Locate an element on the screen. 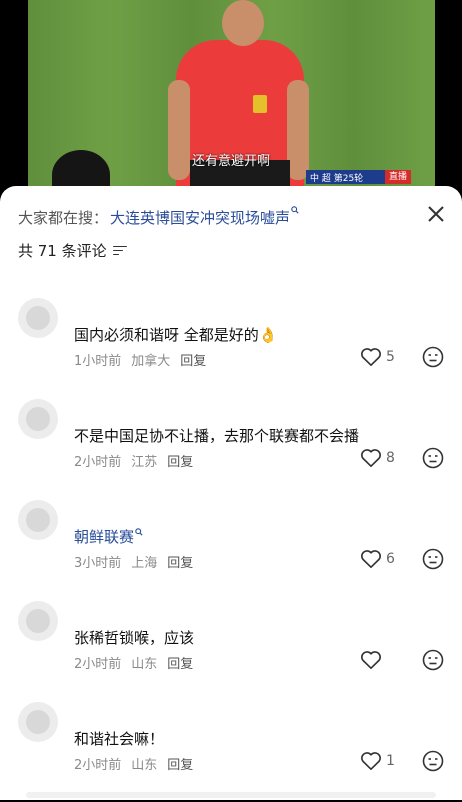 This screenshot has height=802, width=462. comment-meta: 2小时前 江苏 回复 is located at coordinates (138, 460).